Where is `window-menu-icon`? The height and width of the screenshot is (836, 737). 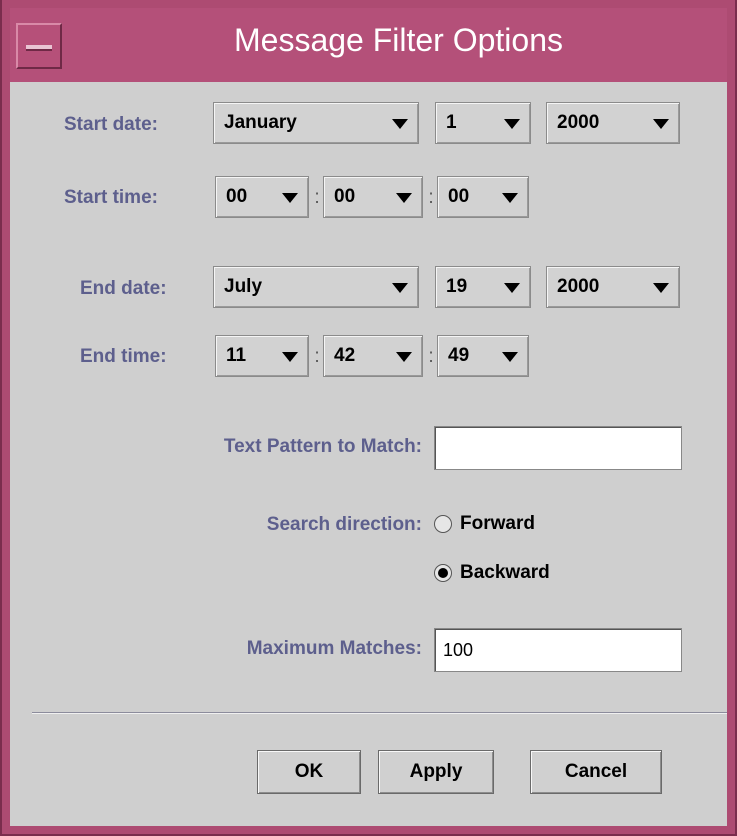
window-menu-icon is located at coordinates (39, 48).